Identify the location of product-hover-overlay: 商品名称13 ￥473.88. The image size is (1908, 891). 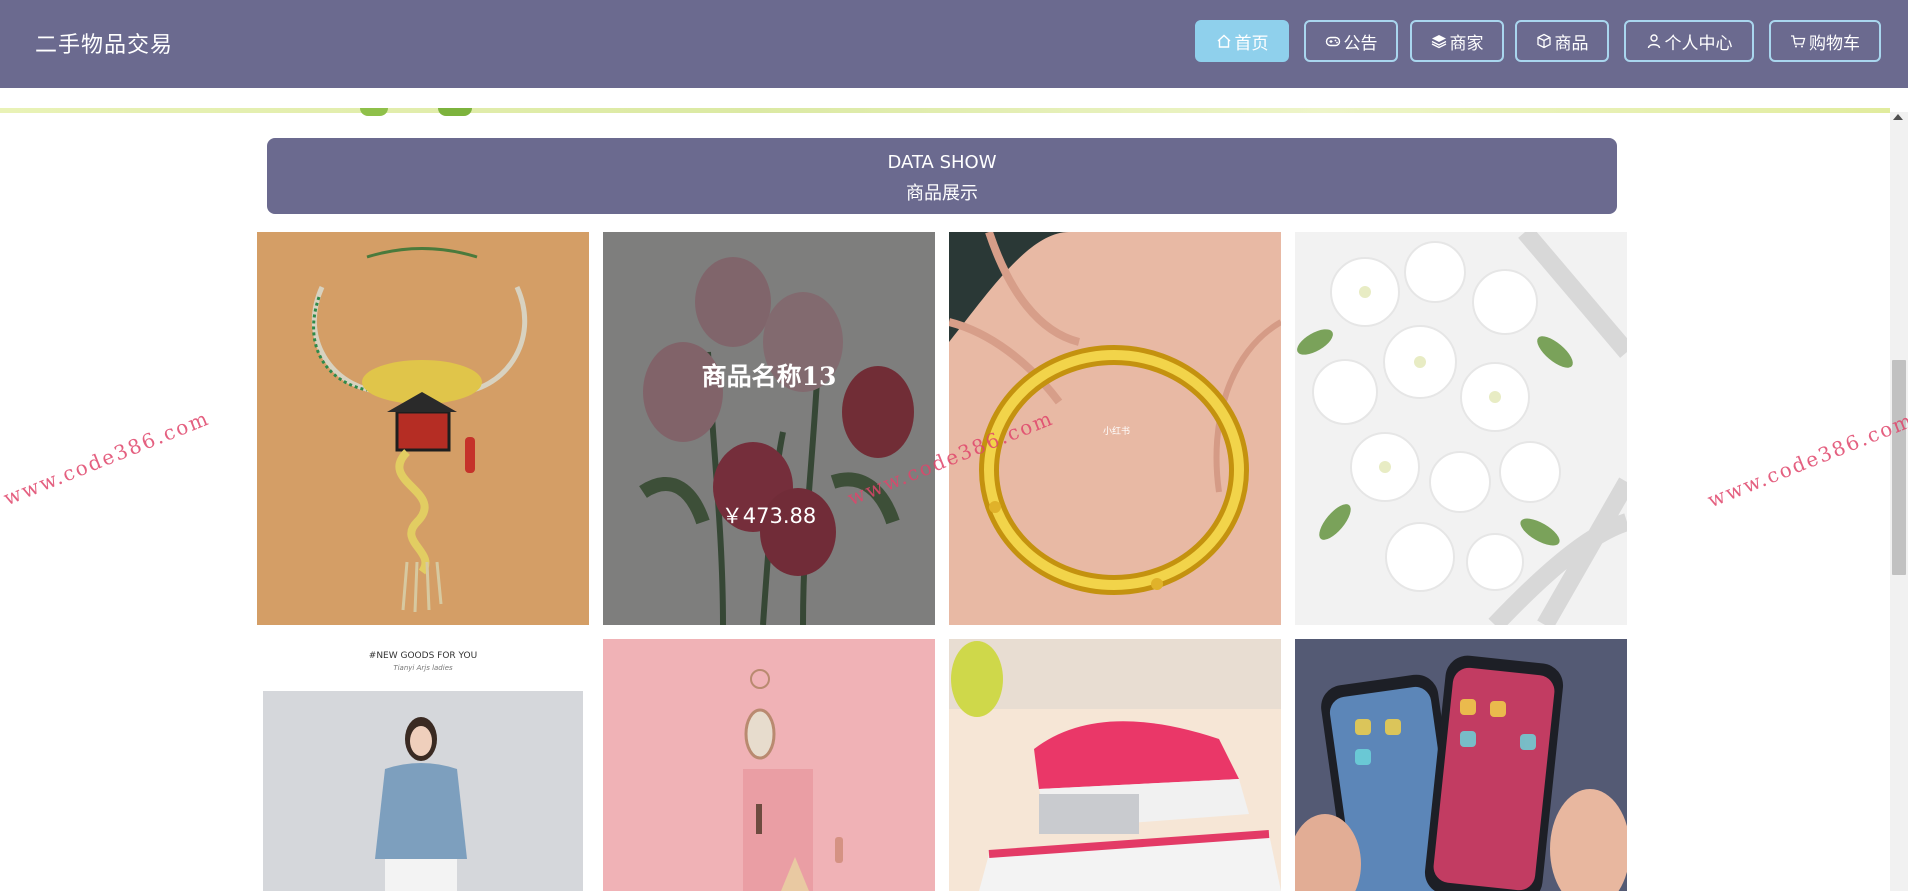
(769, 428).